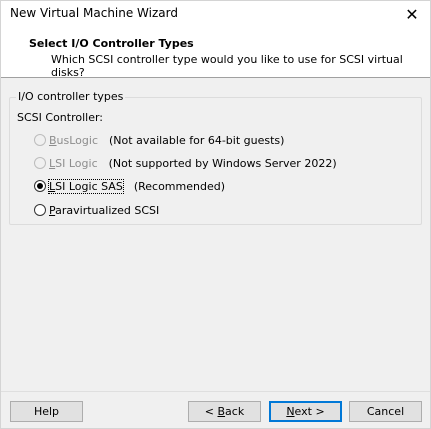 The height and width of the screenshot is (429, 431). What do you see at coordinates (215, 391) in the screenshot?
I see `footer-divider` at bounding box center [215, 391].